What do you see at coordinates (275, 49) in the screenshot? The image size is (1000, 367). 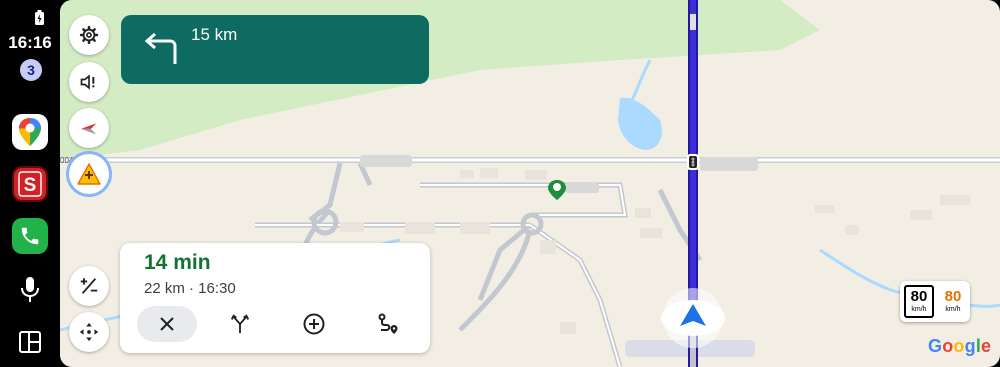 I see `navigation-banner: 15 km` at bounding box center [275, 49].